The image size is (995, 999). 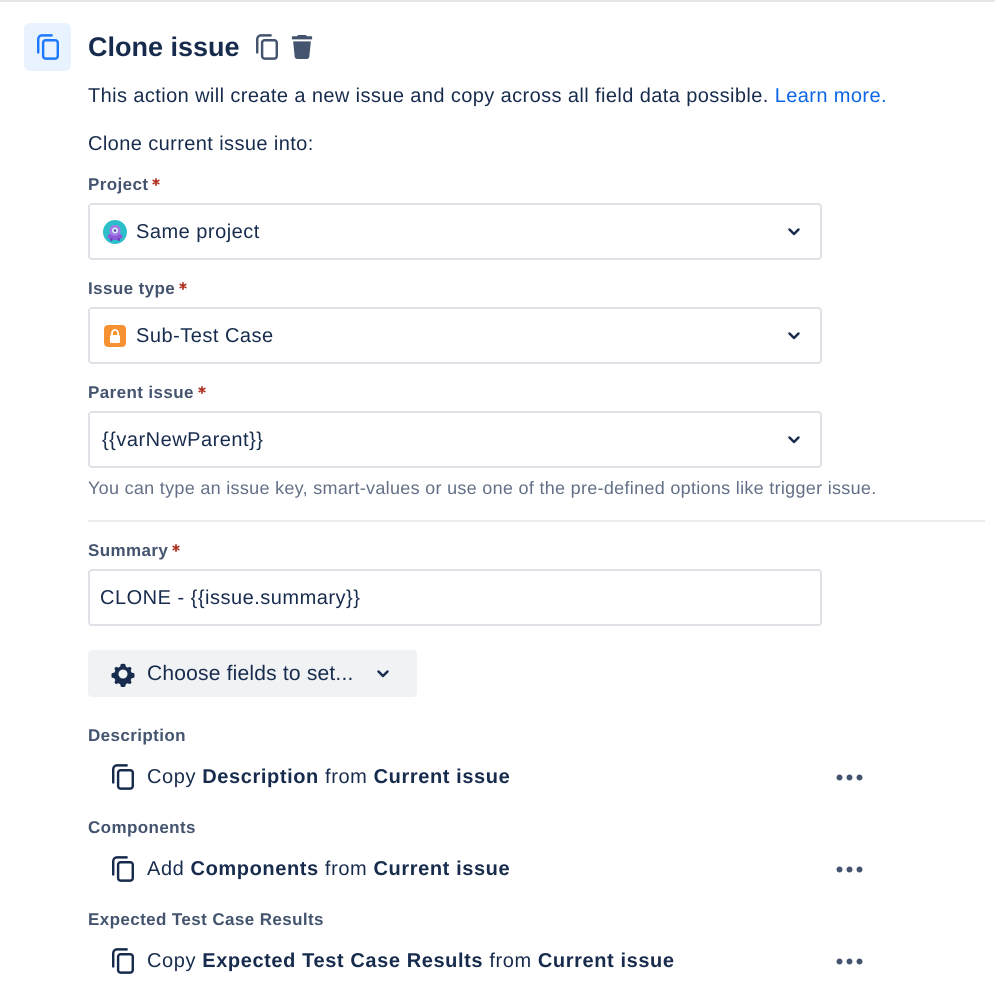 What do you see at coordinates (206, 920) in the screenshot?
I see `field-label: Expected Test Case Results` at bounding box center [206, 920].